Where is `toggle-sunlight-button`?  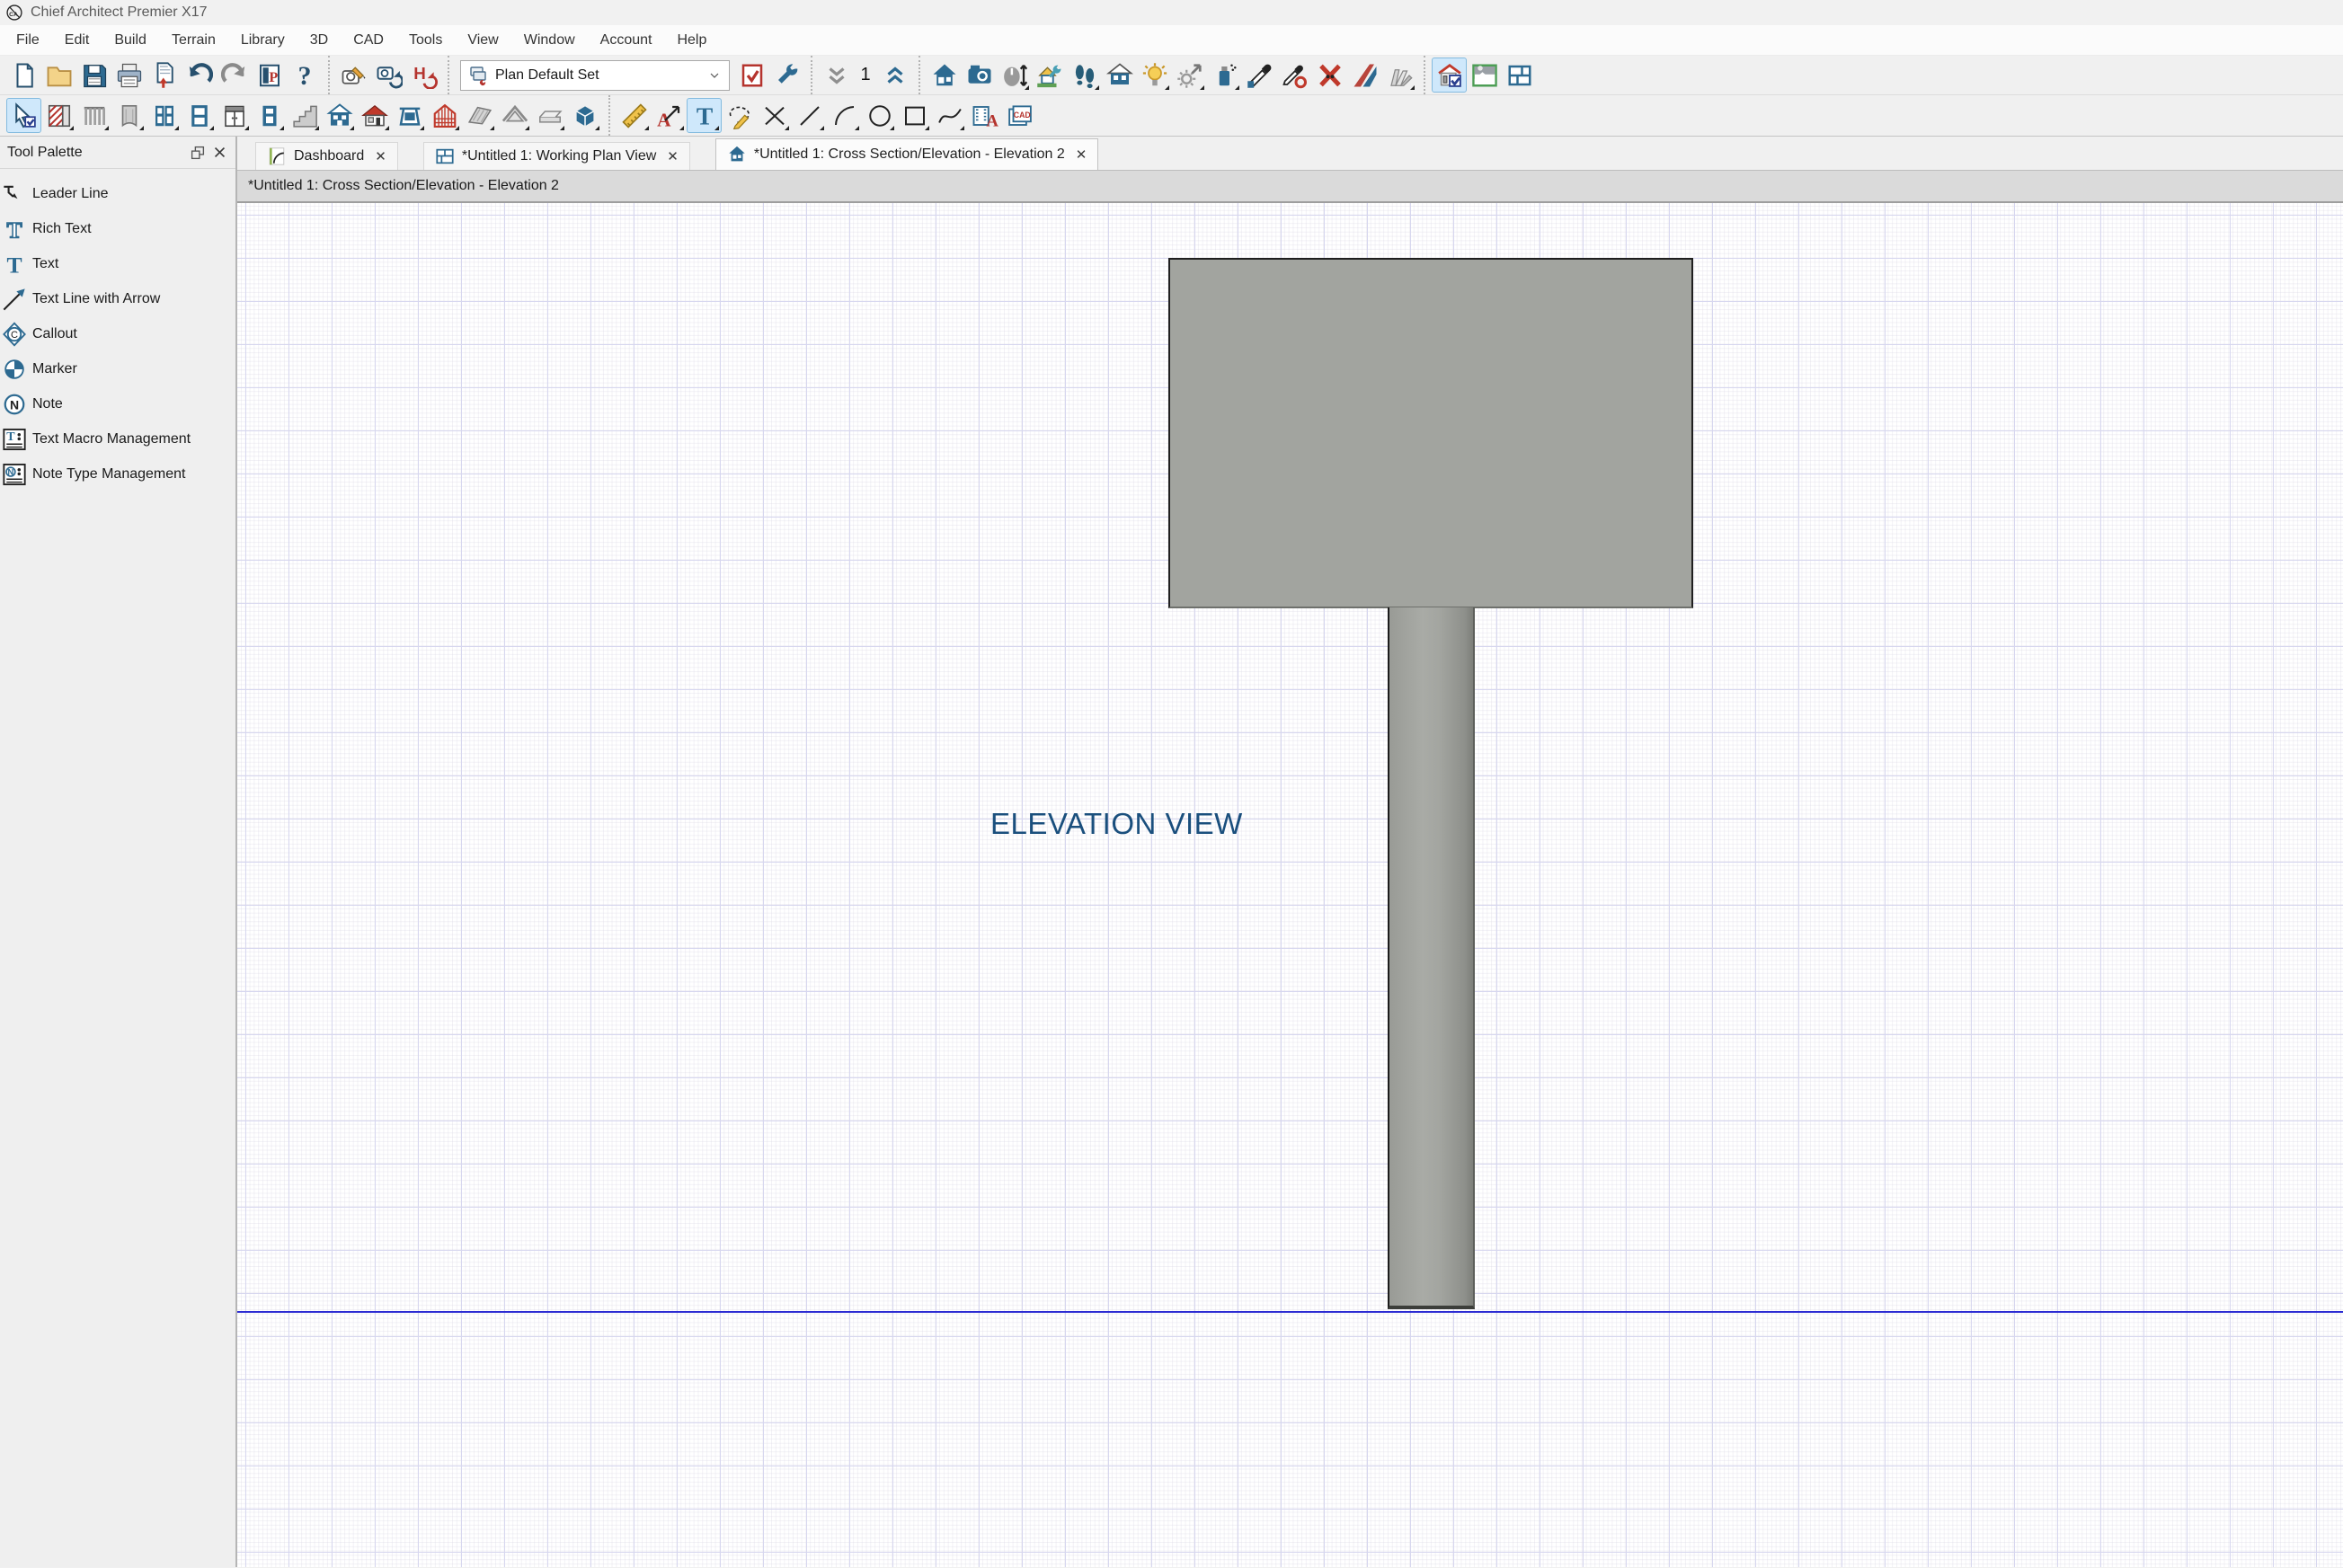 toggle-sunlight-button is located at coordinates (1154, 75).